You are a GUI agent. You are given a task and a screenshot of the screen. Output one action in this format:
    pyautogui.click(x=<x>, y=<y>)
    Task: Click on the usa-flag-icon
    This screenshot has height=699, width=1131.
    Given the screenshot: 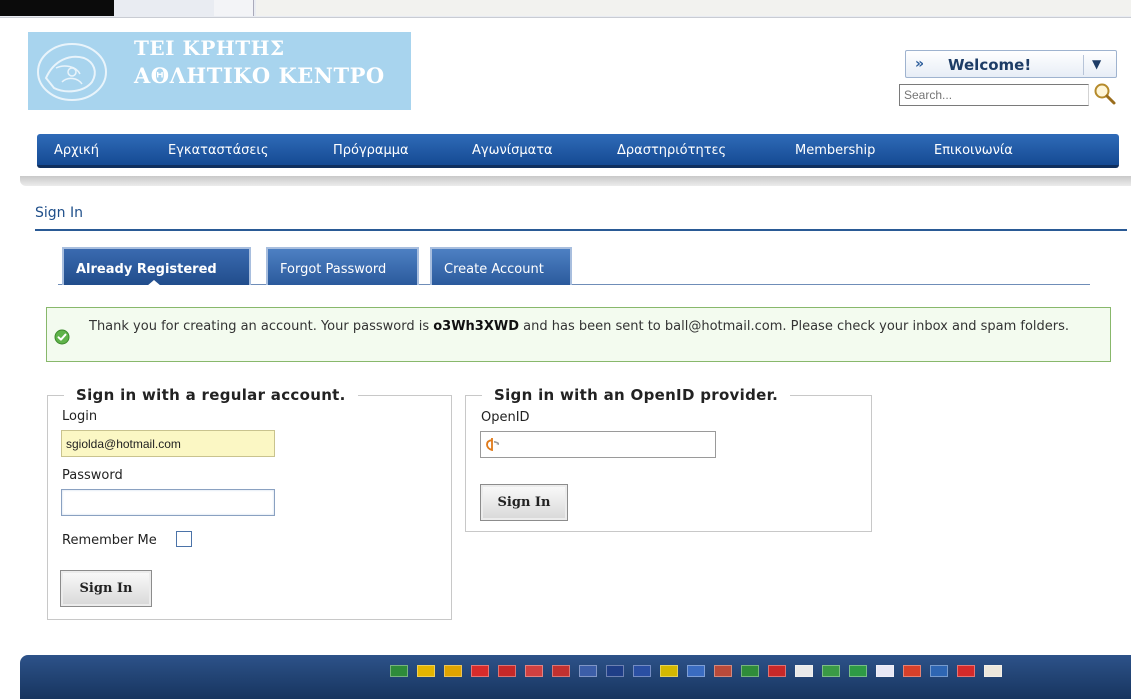 What is the action you would take?
    pyautogui.click(x=588, y=671)
    